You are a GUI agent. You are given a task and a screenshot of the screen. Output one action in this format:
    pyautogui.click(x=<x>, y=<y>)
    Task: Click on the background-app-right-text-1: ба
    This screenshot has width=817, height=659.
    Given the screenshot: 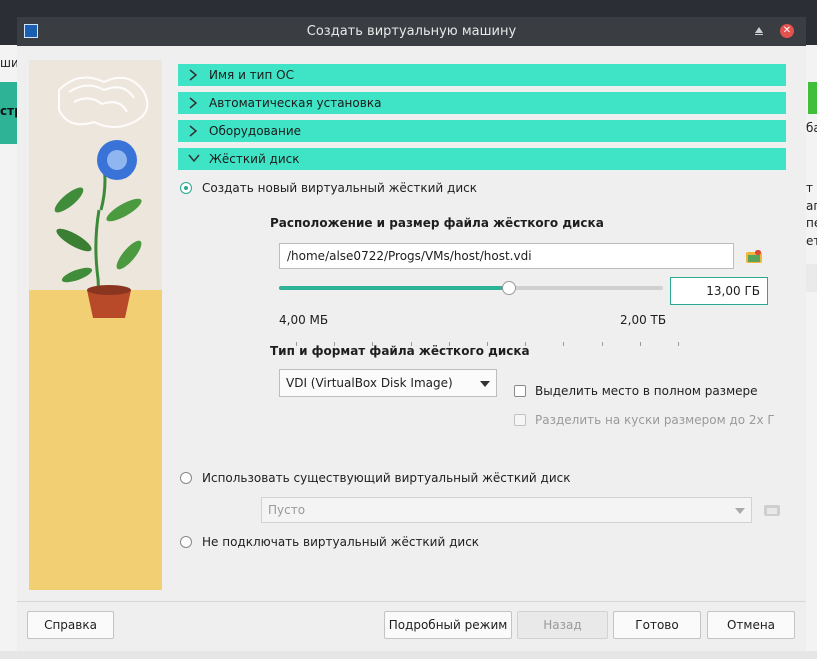 What is the action you would take?
    pyautogui.click(x=811, y=128)
    